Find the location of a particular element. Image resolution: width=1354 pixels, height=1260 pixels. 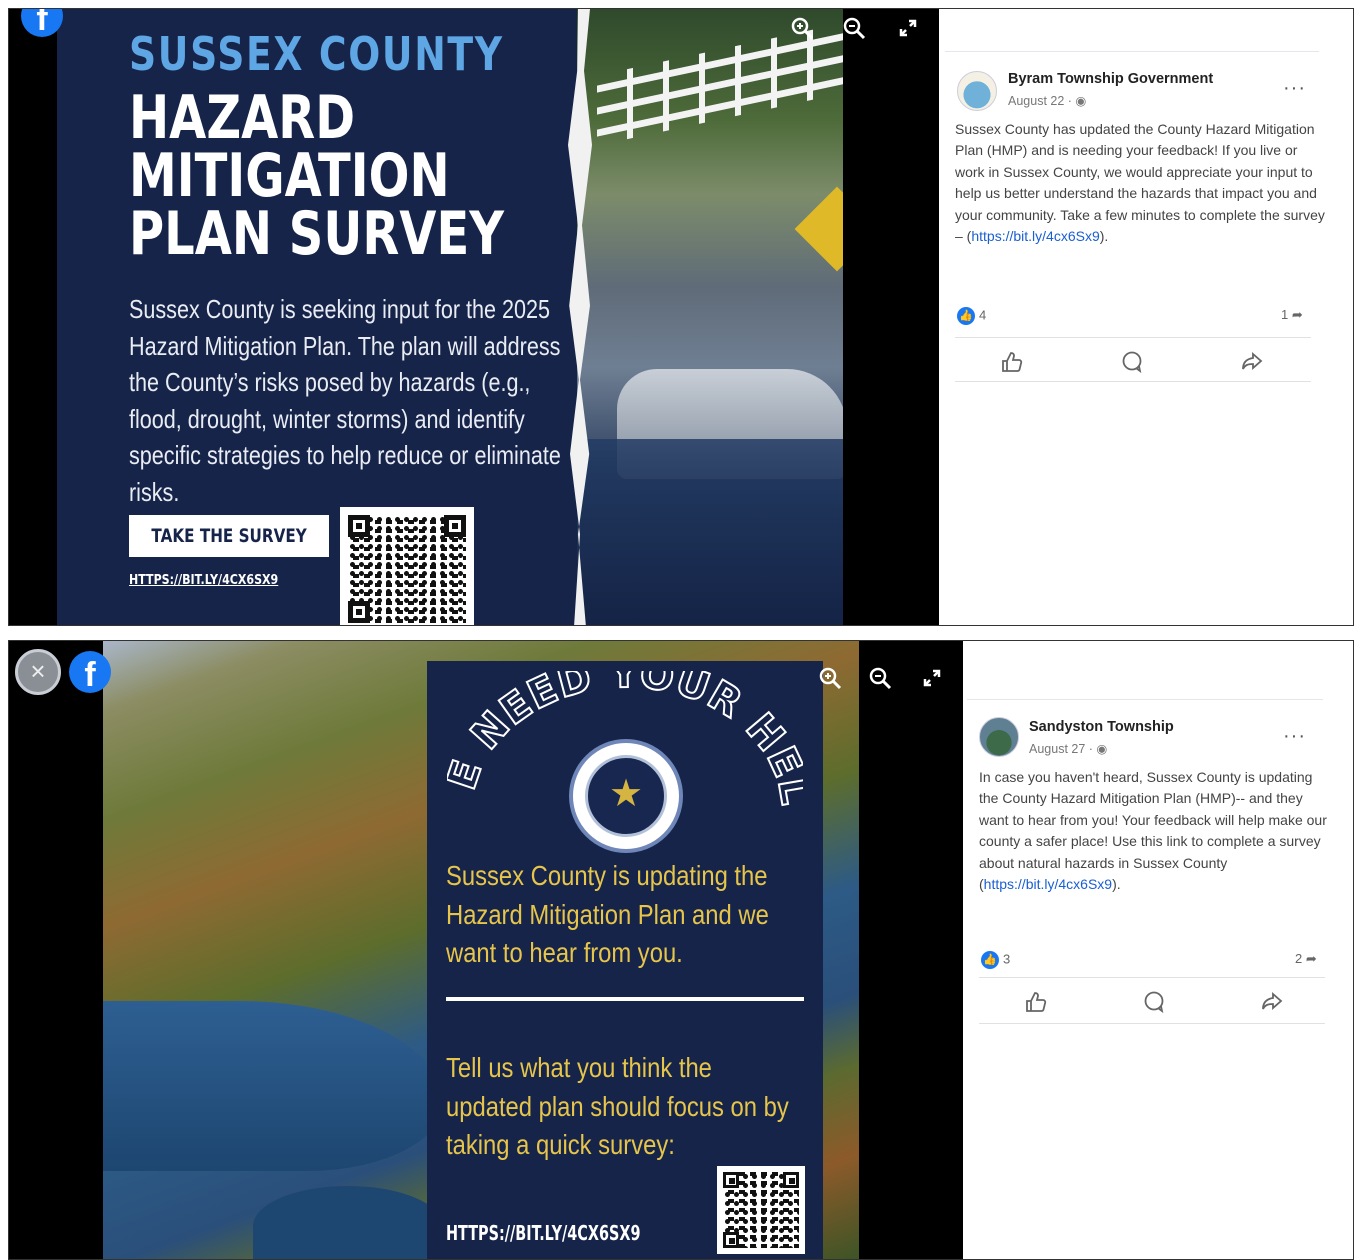

facebook-icon: f is located at coordinates (90, 672).